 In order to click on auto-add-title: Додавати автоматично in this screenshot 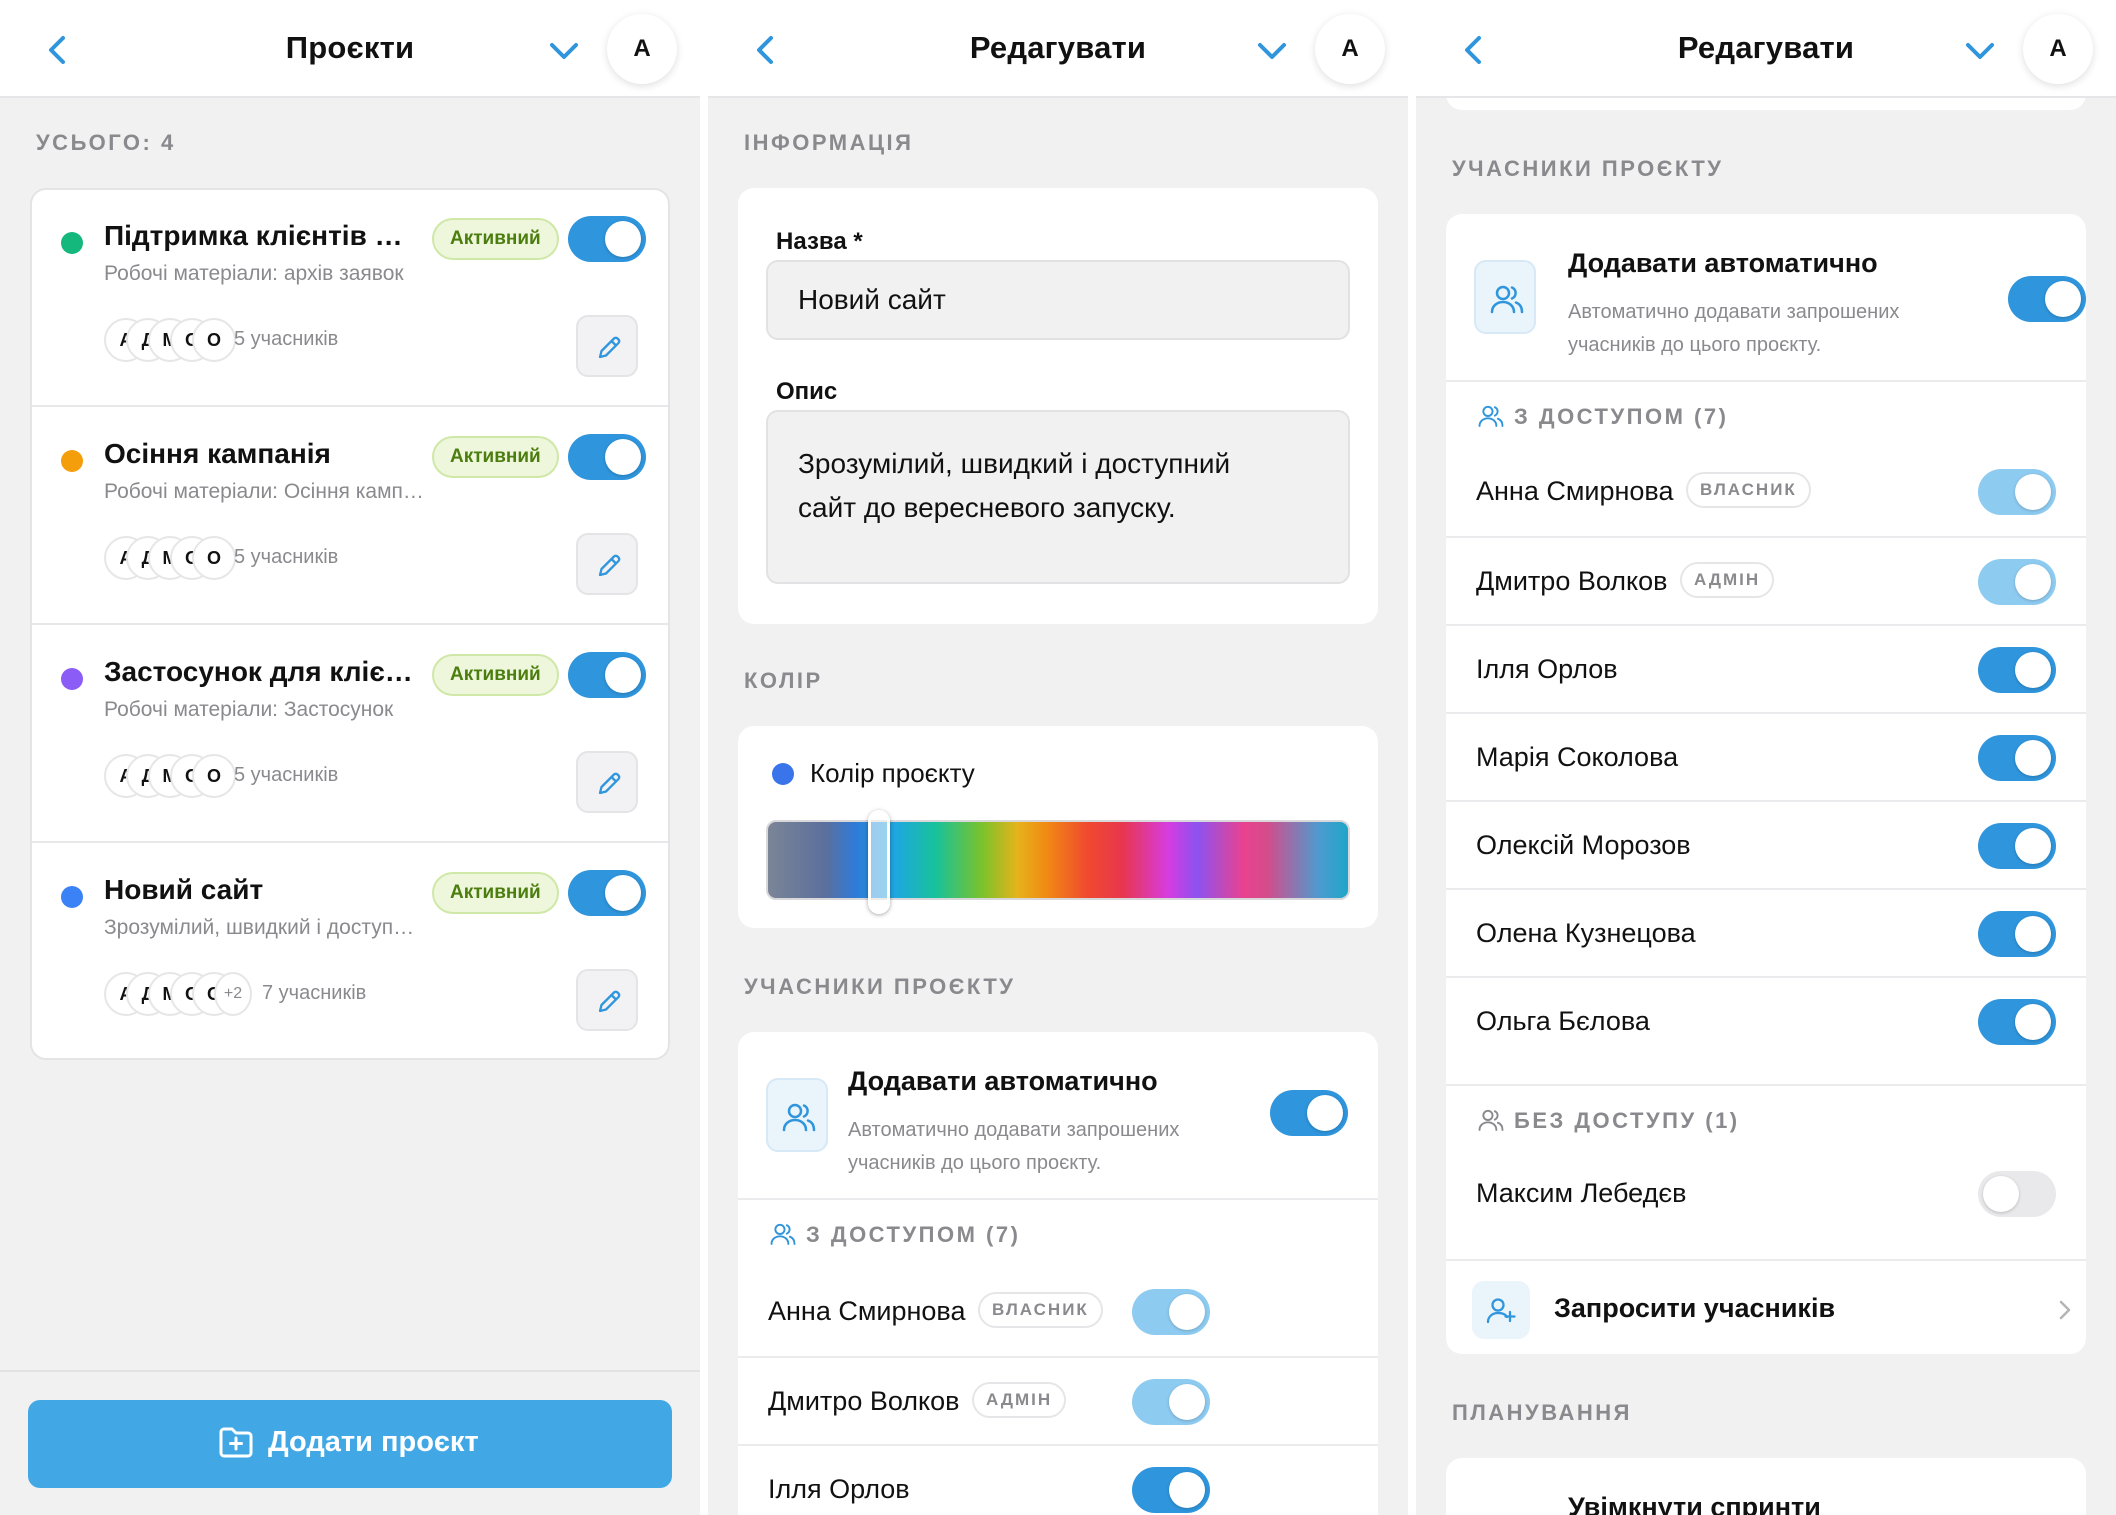, I will do `click(1723, 263)`.